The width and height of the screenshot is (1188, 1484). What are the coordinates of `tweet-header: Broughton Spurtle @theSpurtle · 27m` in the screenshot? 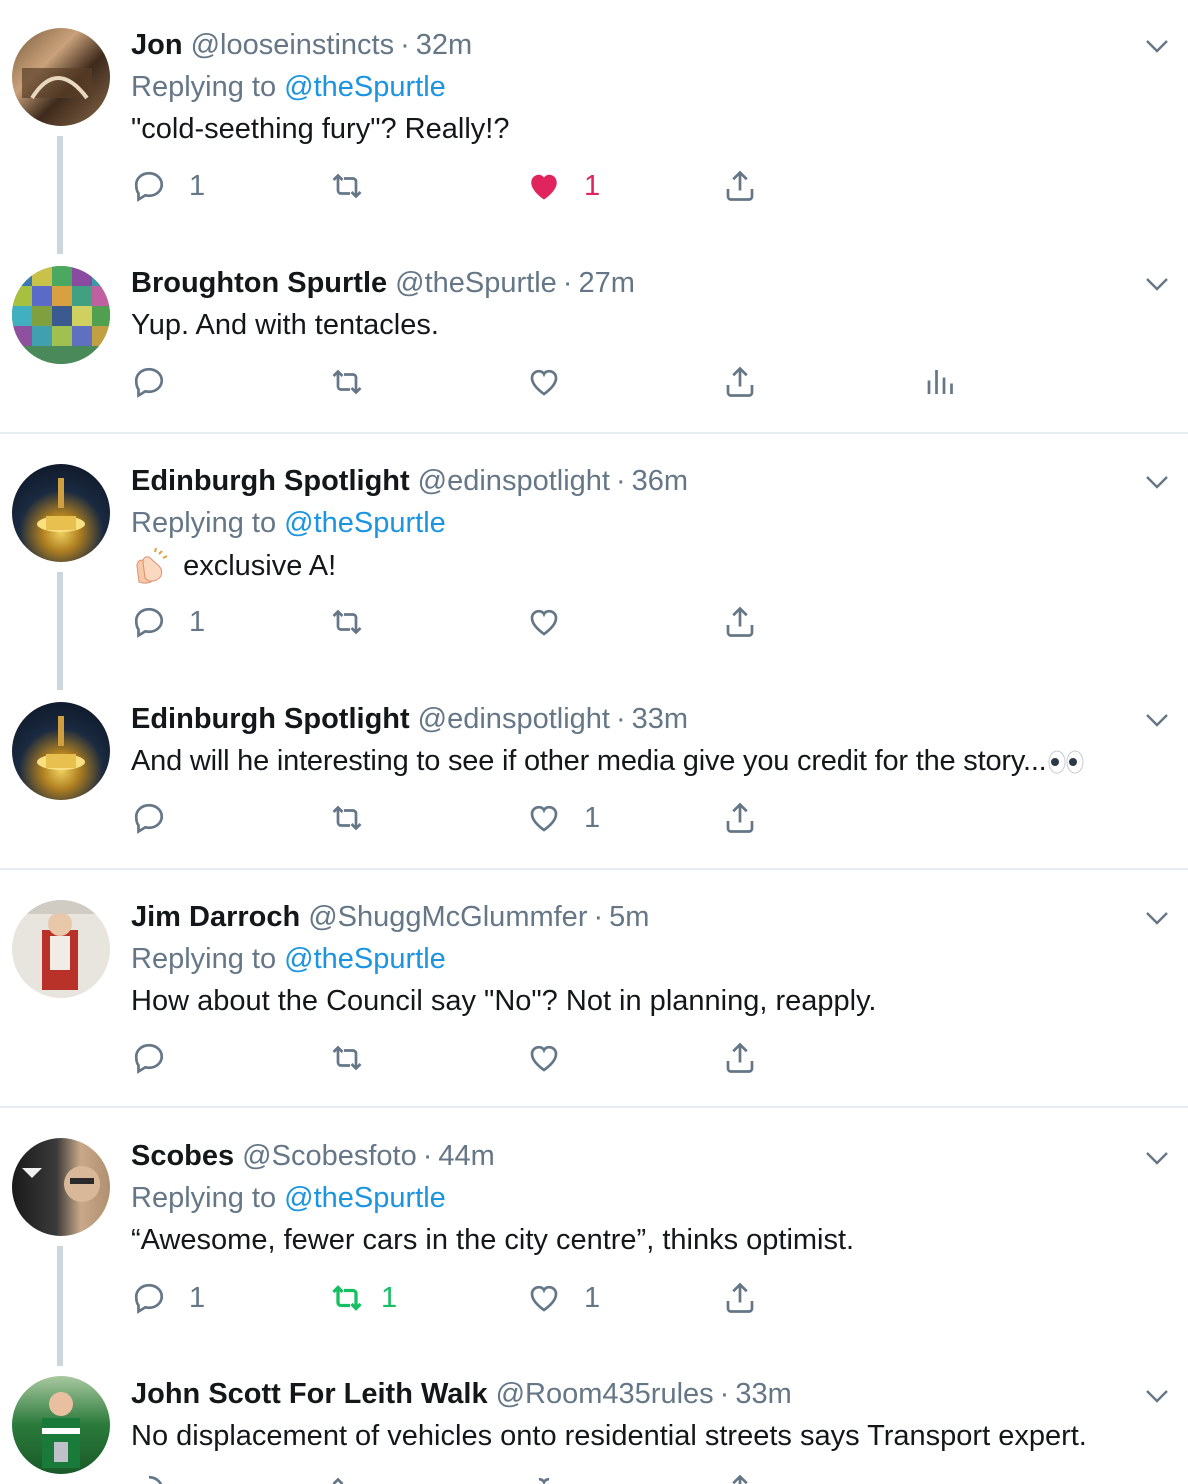 It's located at (383, 283).